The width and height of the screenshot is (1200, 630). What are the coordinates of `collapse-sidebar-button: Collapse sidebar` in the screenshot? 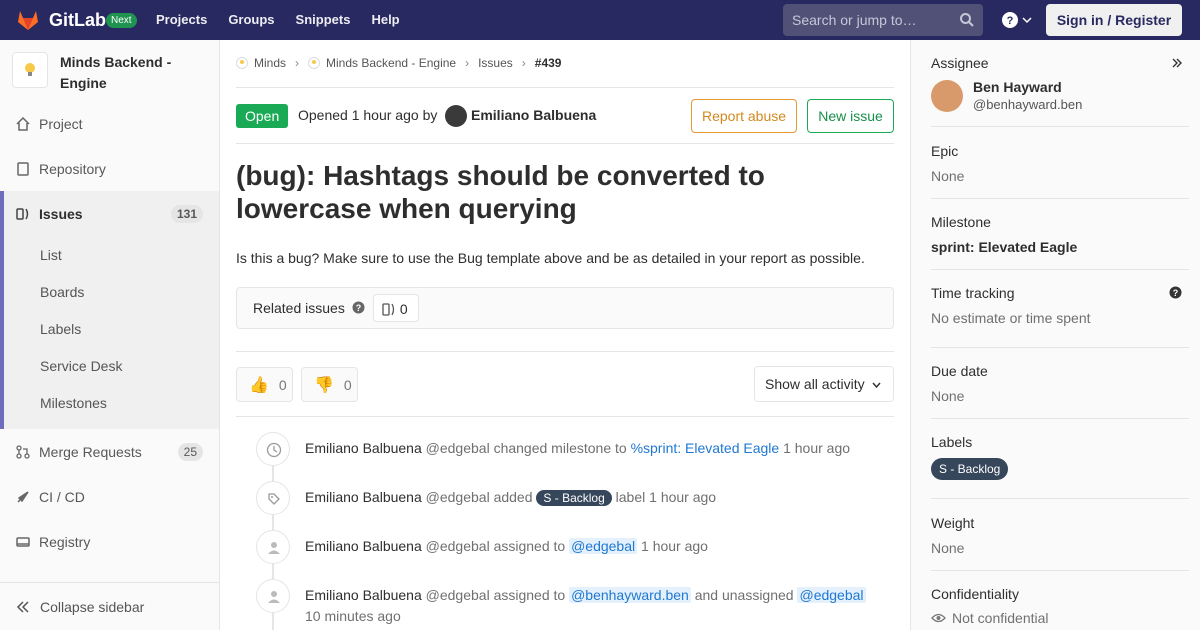 It's located at (109, 606).